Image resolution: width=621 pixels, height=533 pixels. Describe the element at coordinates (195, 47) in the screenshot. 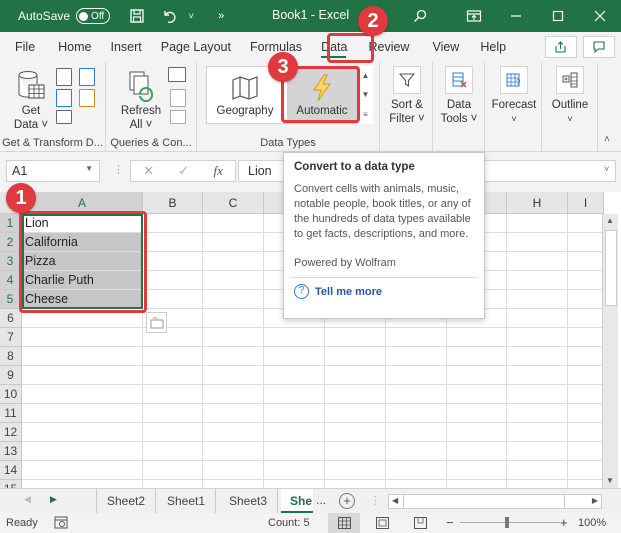

I see `tab-page-layout: Page Layout` at that location.